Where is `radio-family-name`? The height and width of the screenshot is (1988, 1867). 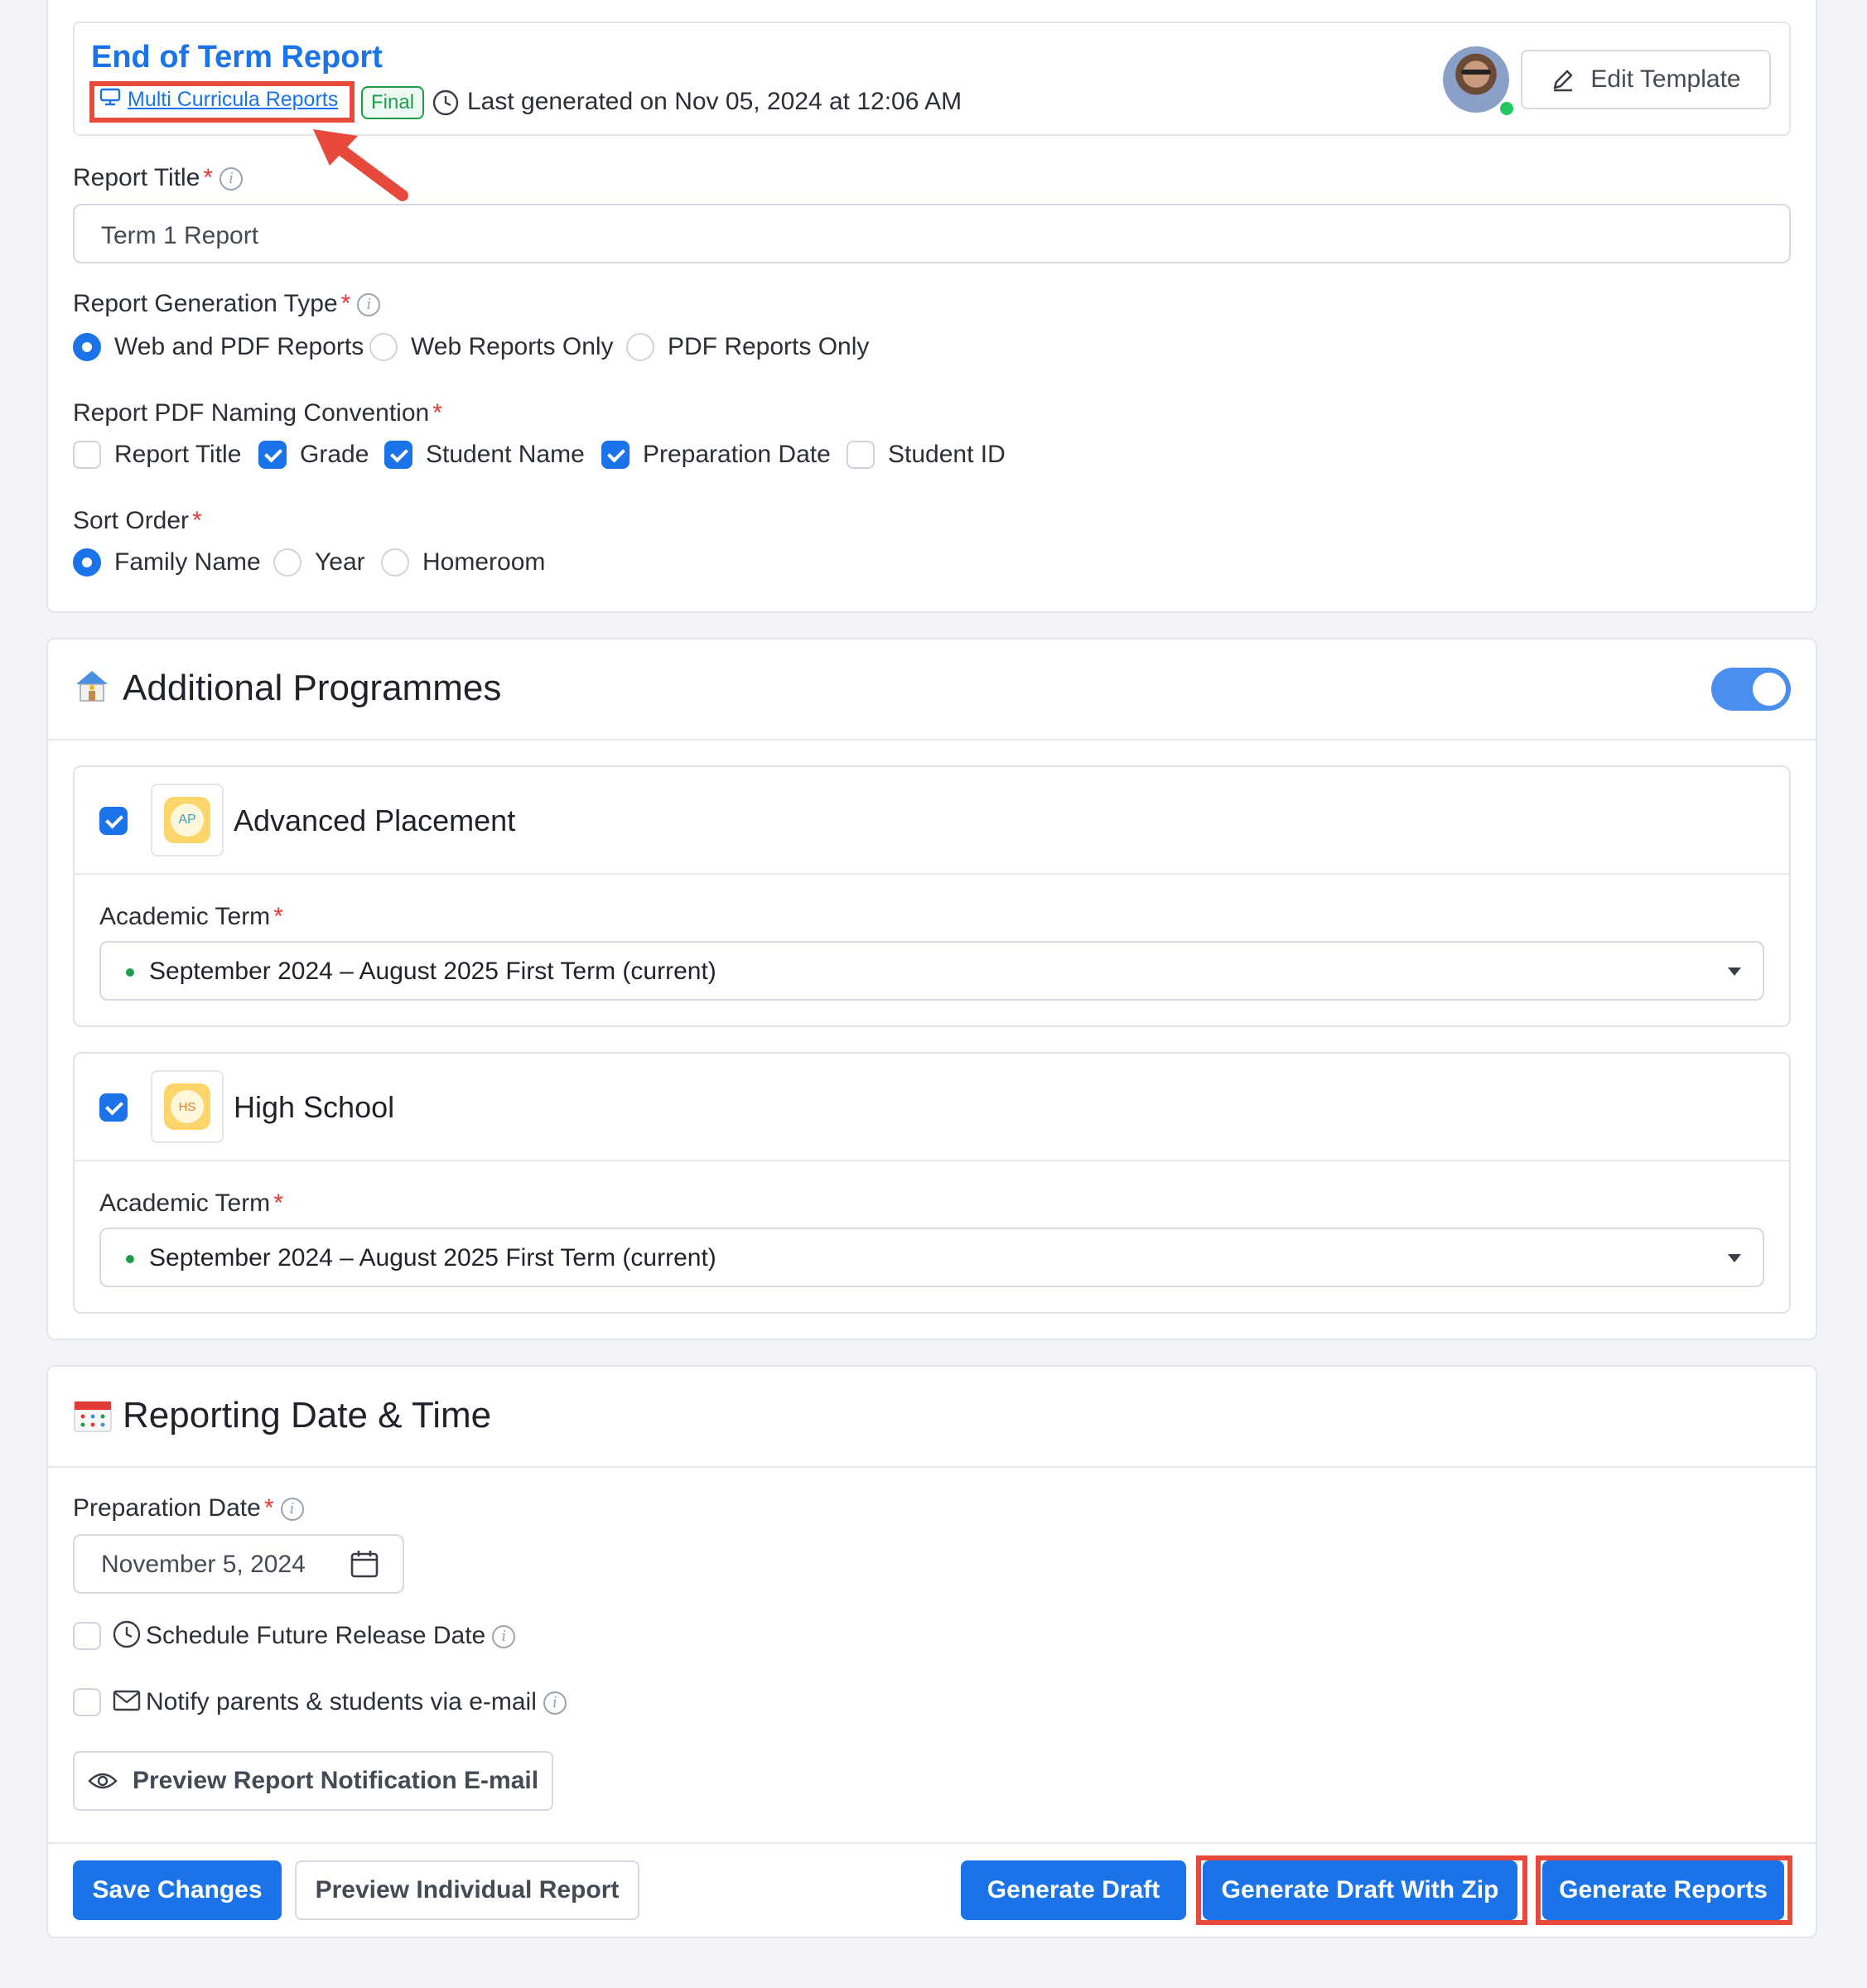
radio-family-name is located at coordinates (87, 562).